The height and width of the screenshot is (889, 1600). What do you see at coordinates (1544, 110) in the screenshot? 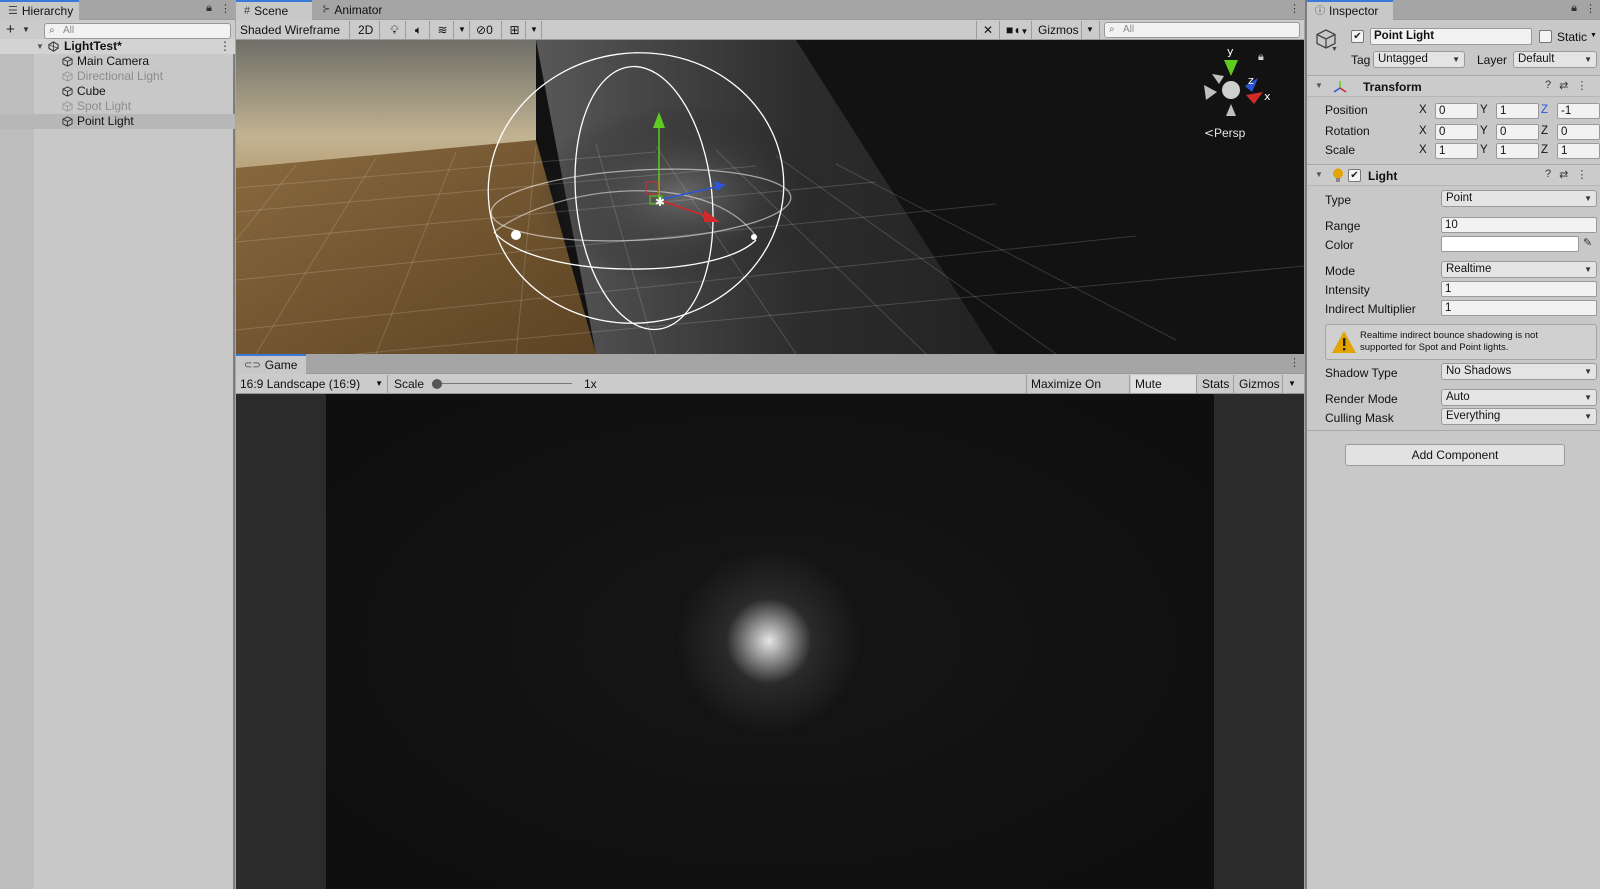
I see `position-z-axis-label: Z` at bounding box center [1544, 110].